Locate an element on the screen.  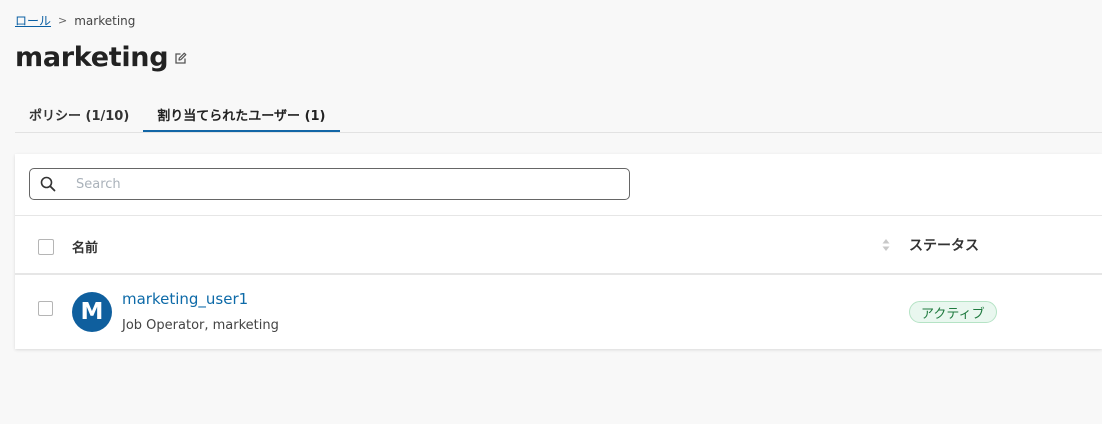
page-title: marketing is located at coordinates (92, 57).